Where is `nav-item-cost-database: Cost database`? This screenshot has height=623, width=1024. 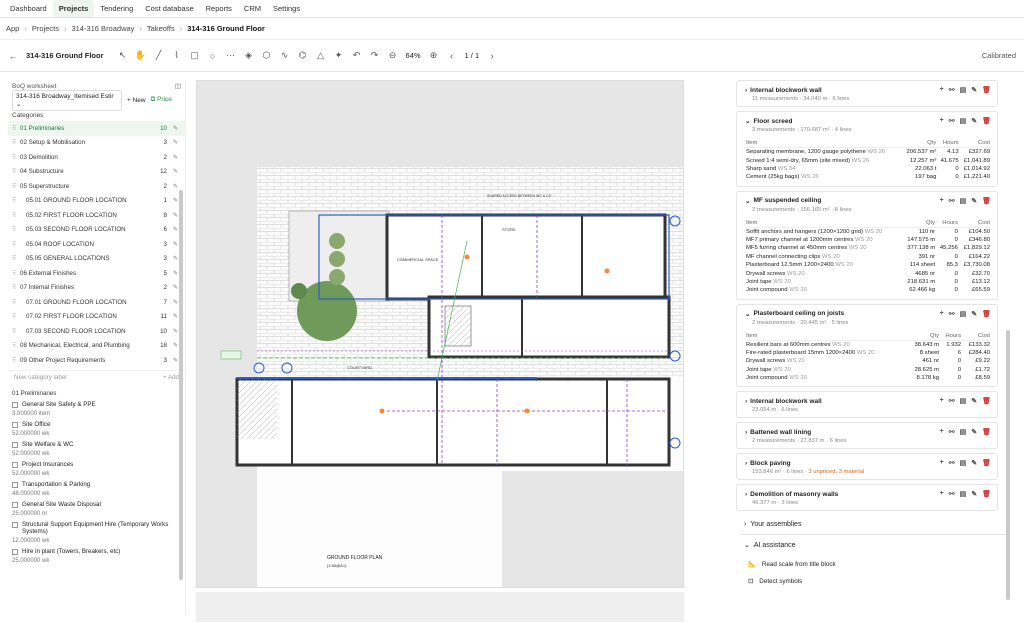 nav-item-cost-database: Cost database is located at coordinates (169, 8).